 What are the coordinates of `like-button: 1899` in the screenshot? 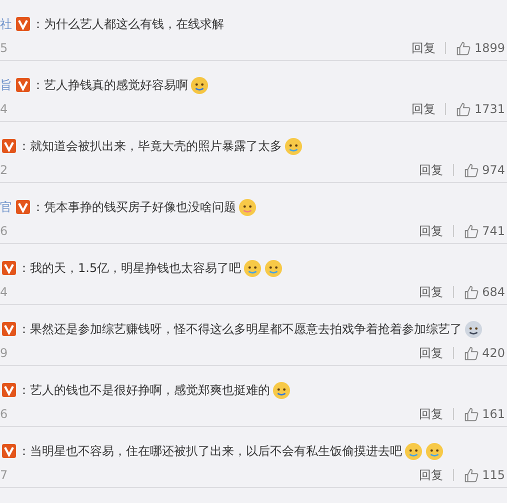 It's located at (480, 48).